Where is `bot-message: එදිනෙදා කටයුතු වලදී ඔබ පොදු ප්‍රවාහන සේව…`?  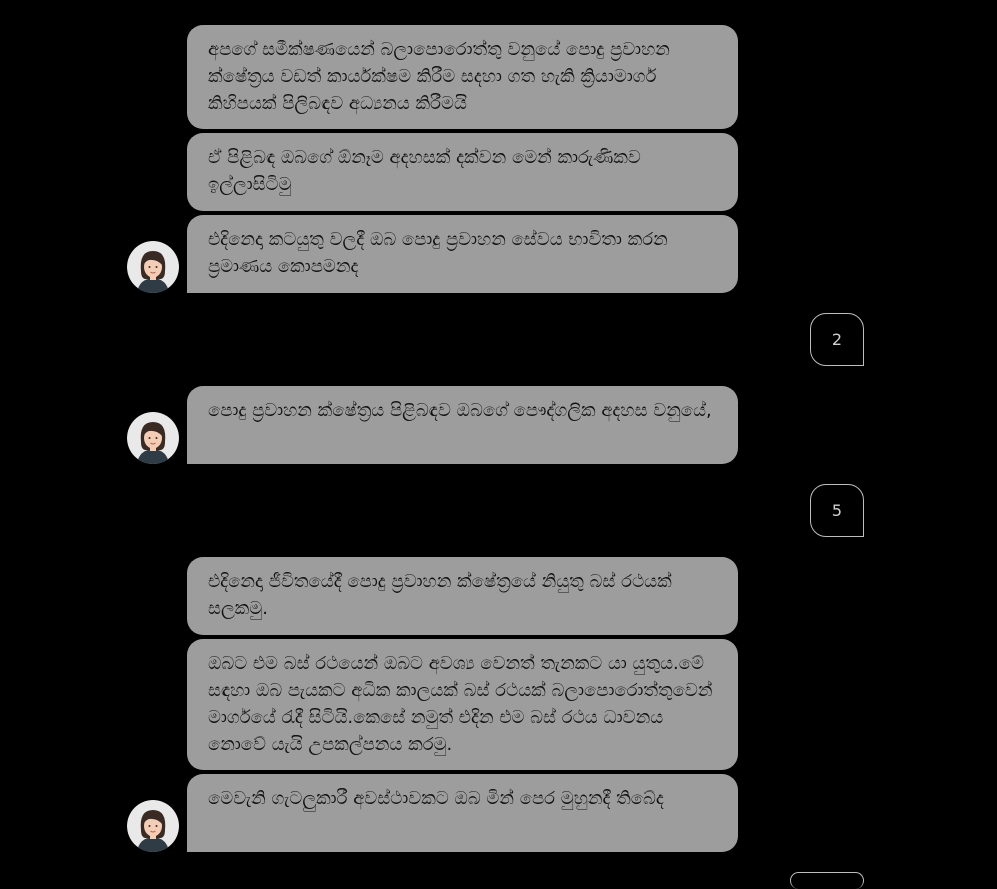 bot-message: එදිනෙදා කටයුතු වලදී ඔබ පොදු ප්‍රවාහන සේව… is located at coordinates (462, 254).